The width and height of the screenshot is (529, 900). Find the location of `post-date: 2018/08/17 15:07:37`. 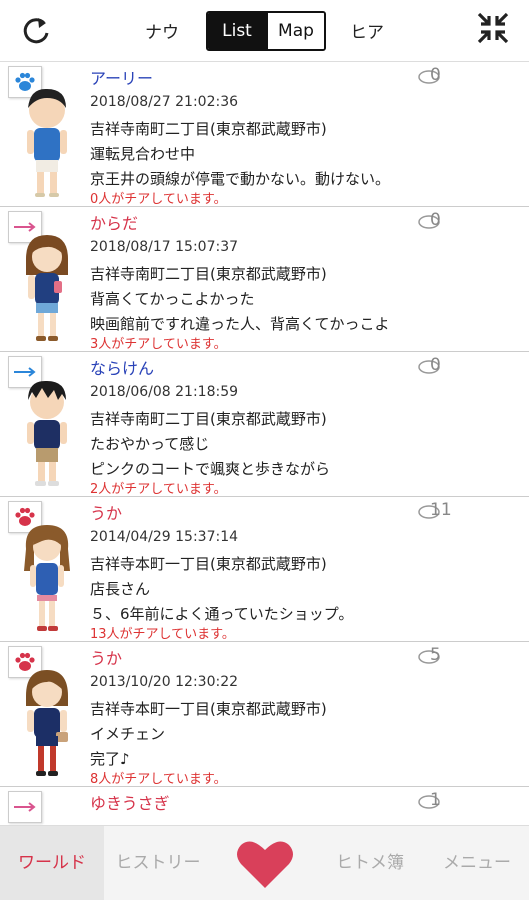

post-date: 2018/08/17 15:07:37 is located at coordinates (164, 247).